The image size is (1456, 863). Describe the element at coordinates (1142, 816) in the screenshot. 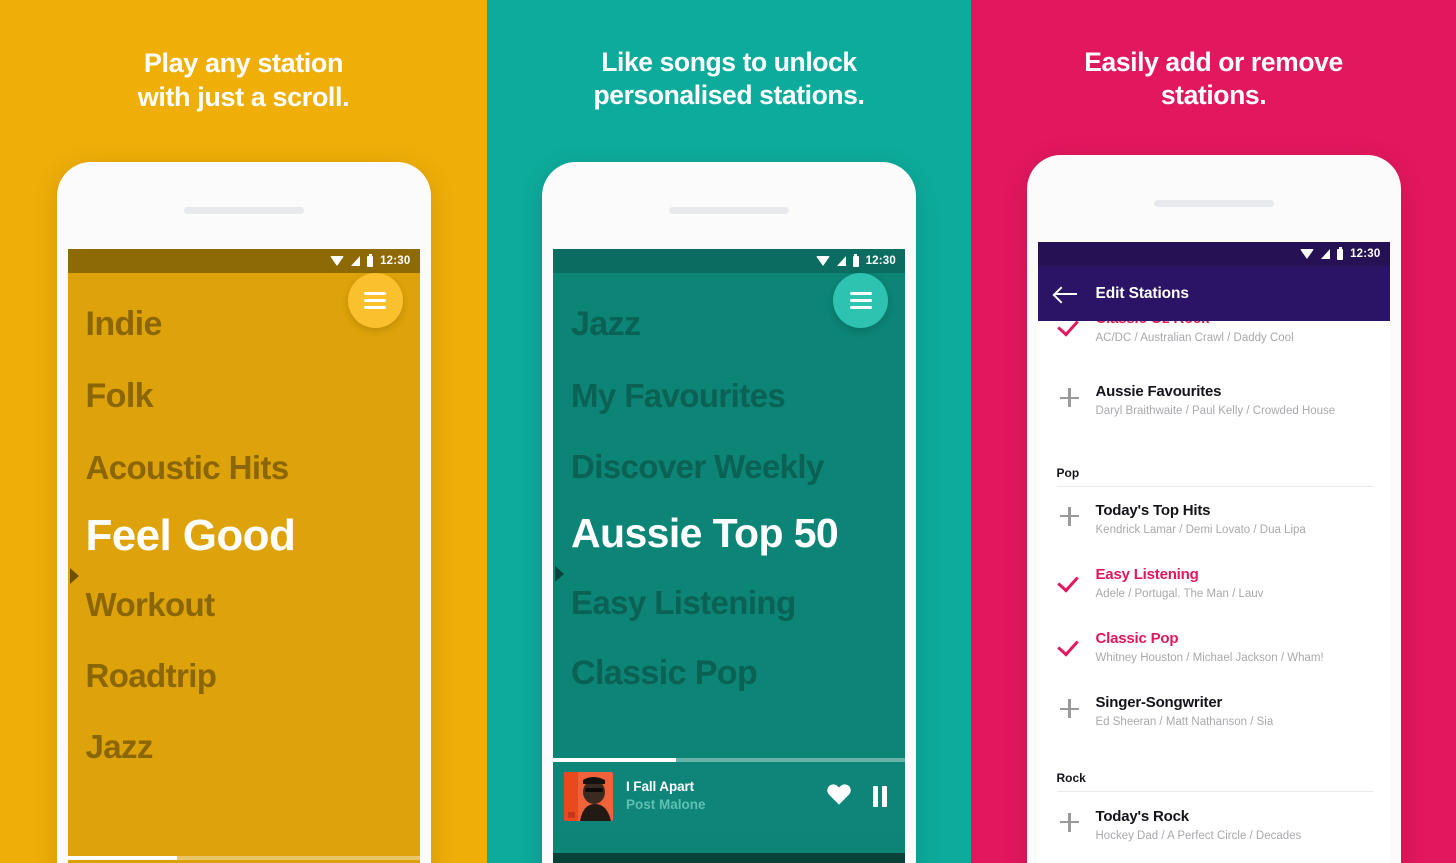

I see `station-name: Today's Rock` at that location.